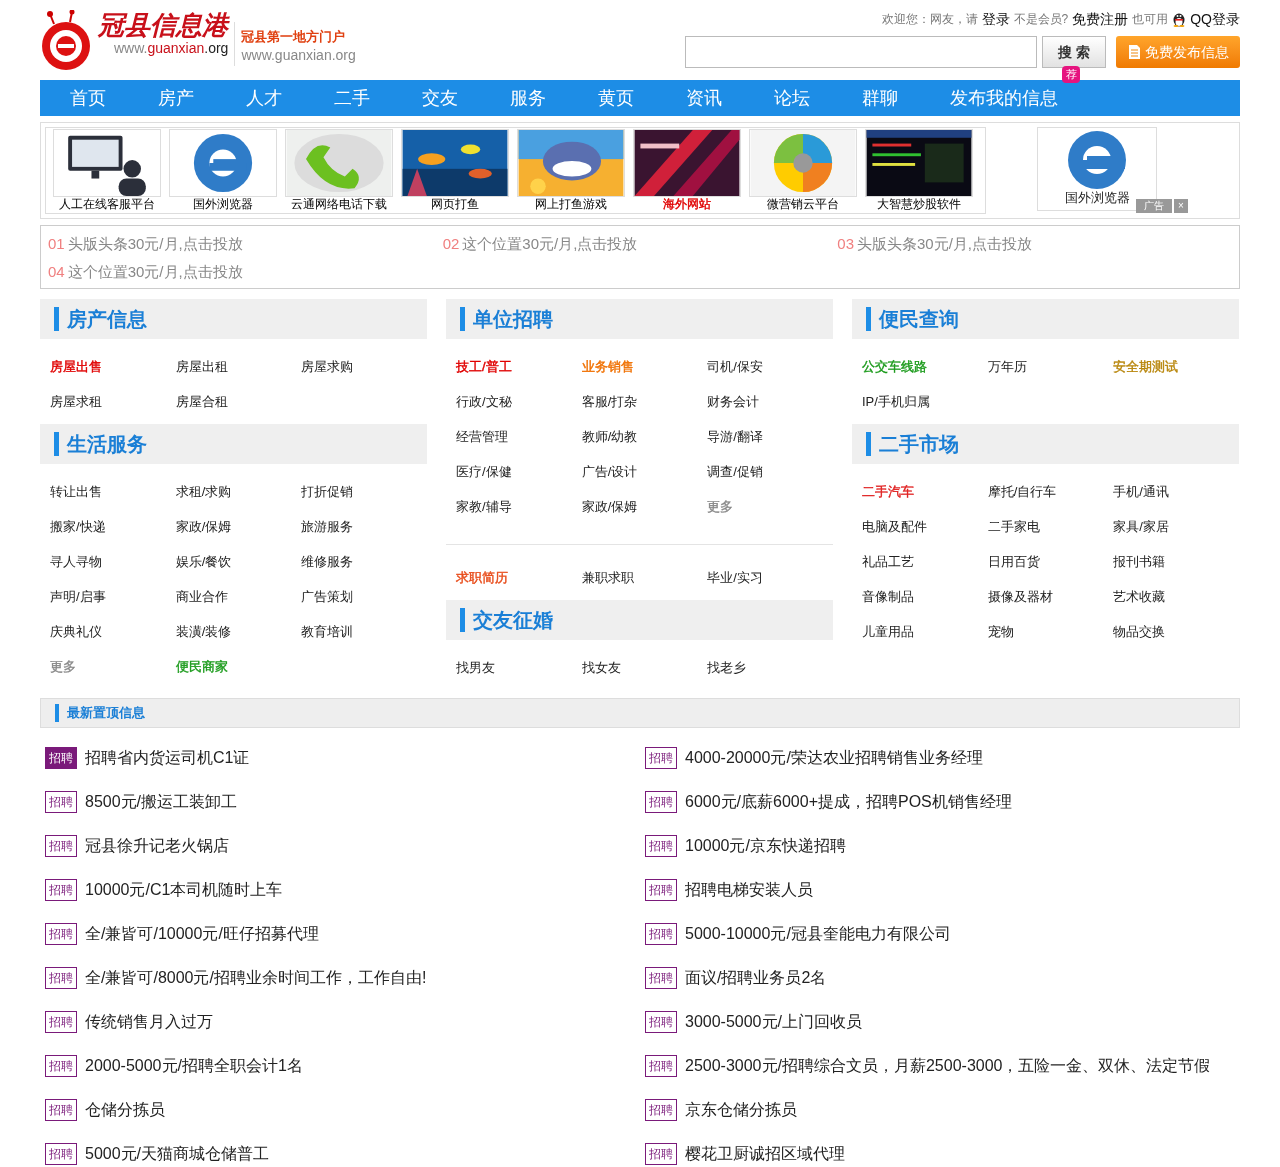 The width and height of the screenshot is (1280, 1167). What do you see at coordinates (1020, 596) in the screenshot?
I see `category-link: 摄像及器材` at bounding box center [1020, 596].